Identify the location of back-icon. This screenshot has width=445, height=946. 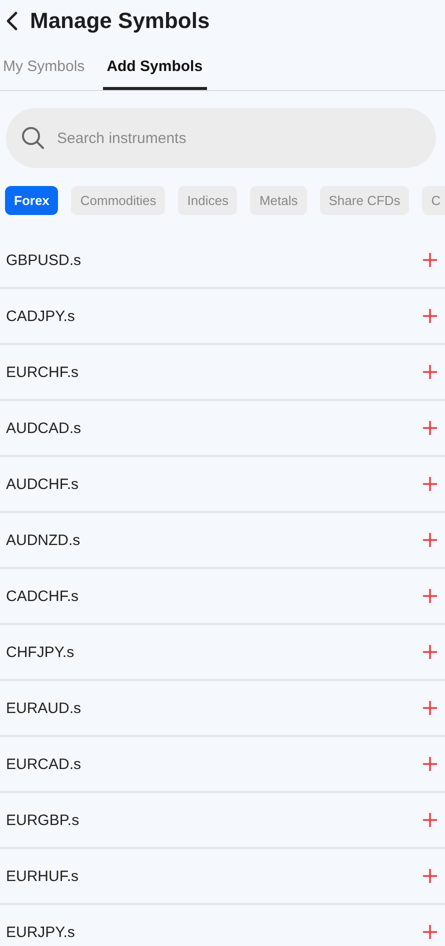
(12, 21).